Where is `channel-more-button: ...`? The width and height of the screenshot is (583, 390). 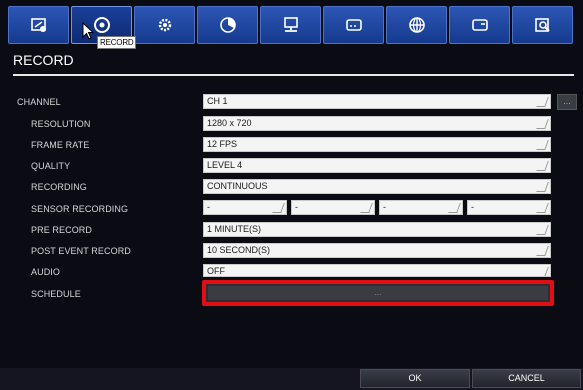 channel-more-button: ... is located at coordinates (567, 102).